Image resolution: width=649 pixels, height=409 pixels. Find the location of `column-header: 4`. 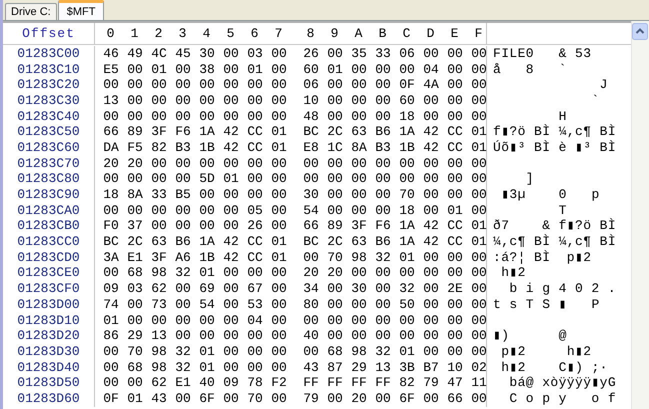

column-header: 4 is located at coordinates (207, 33).